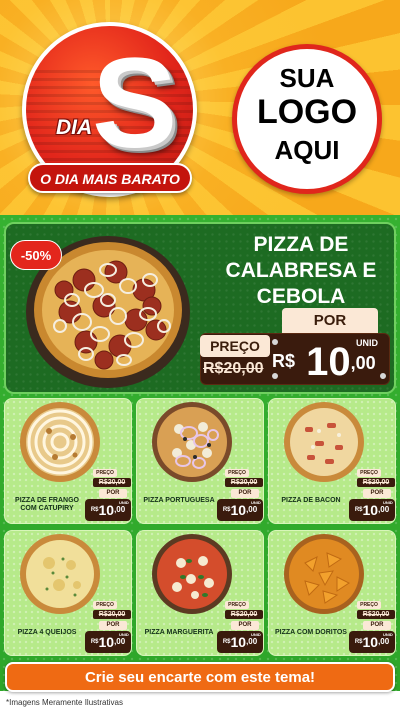 The width and height of the screenshot is (400, 711). I want to click on product-name: PIZZA MARGUERITA, so click(179, 632).